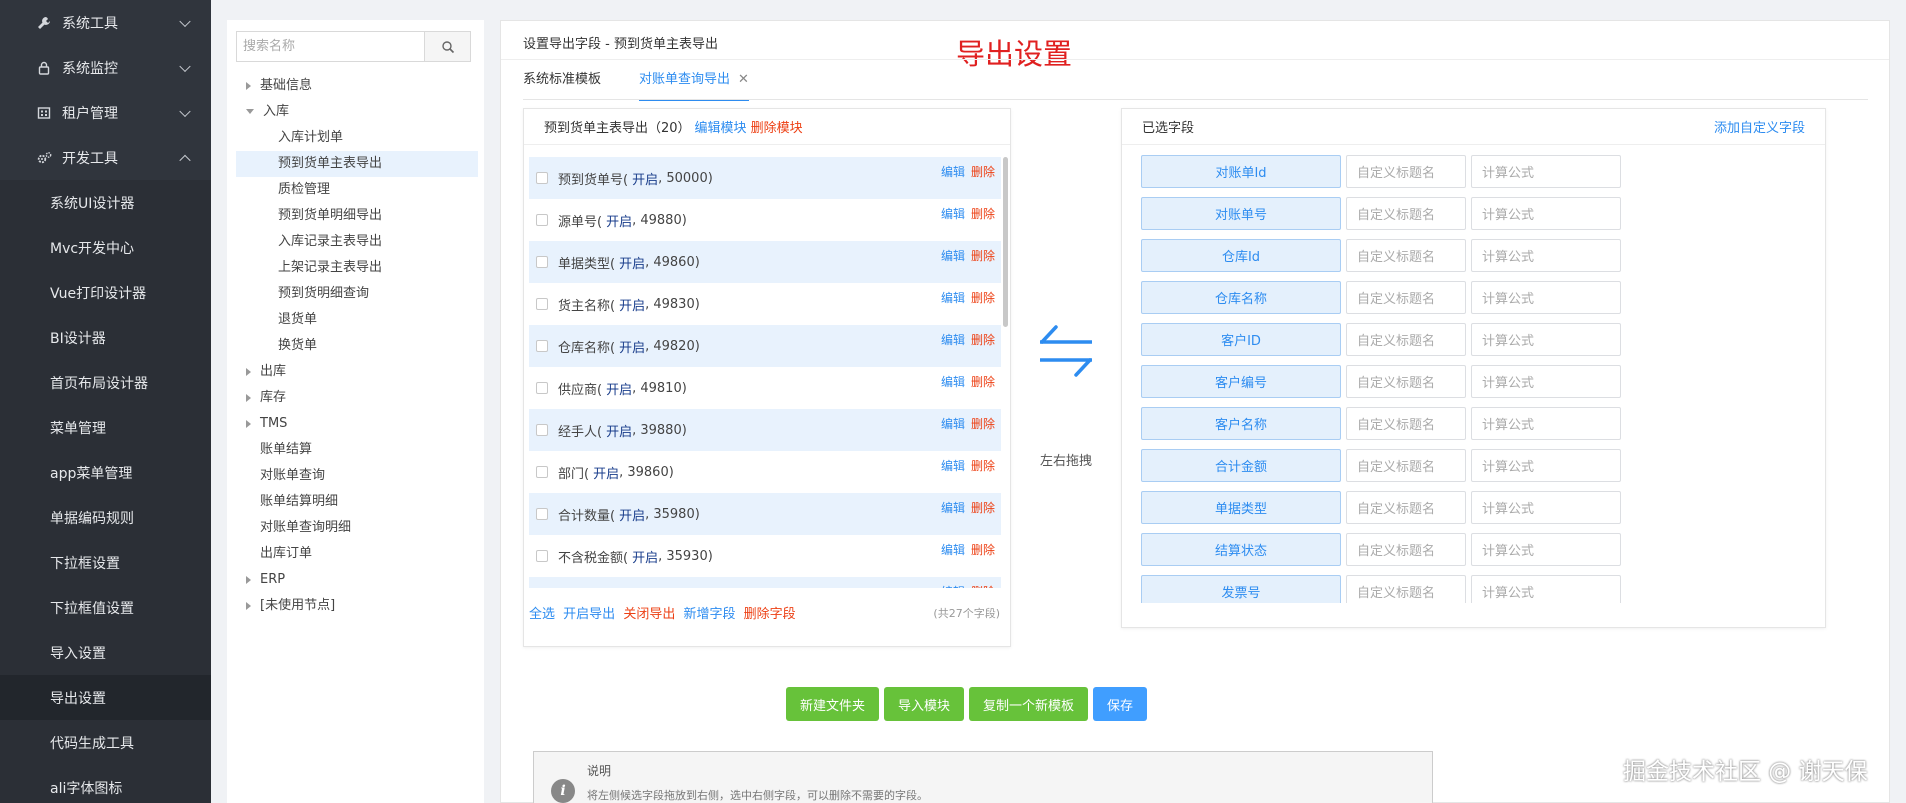 This screenshot has height=803, width=1906. I want to click on add-field-link: 新增字段, so click(709, 614).